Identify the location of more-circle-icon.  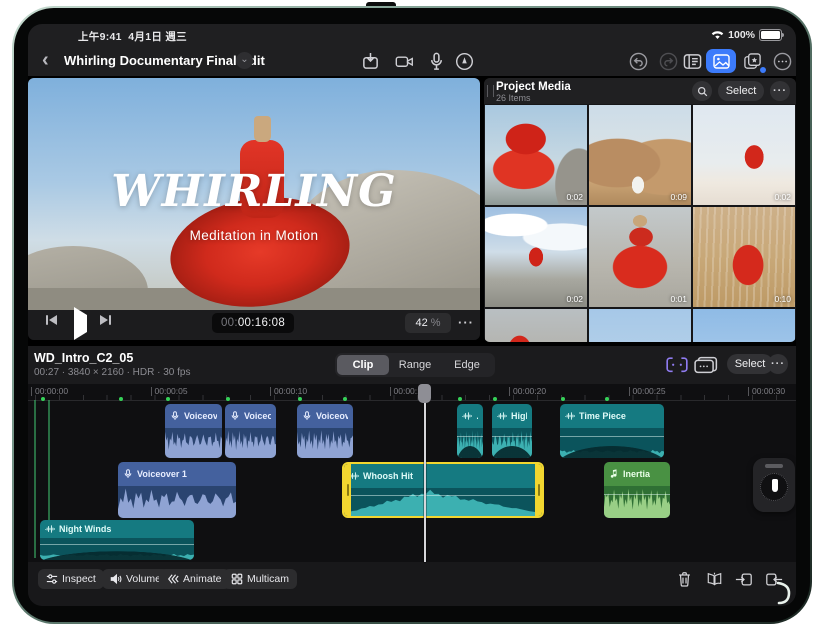
(782, 61).